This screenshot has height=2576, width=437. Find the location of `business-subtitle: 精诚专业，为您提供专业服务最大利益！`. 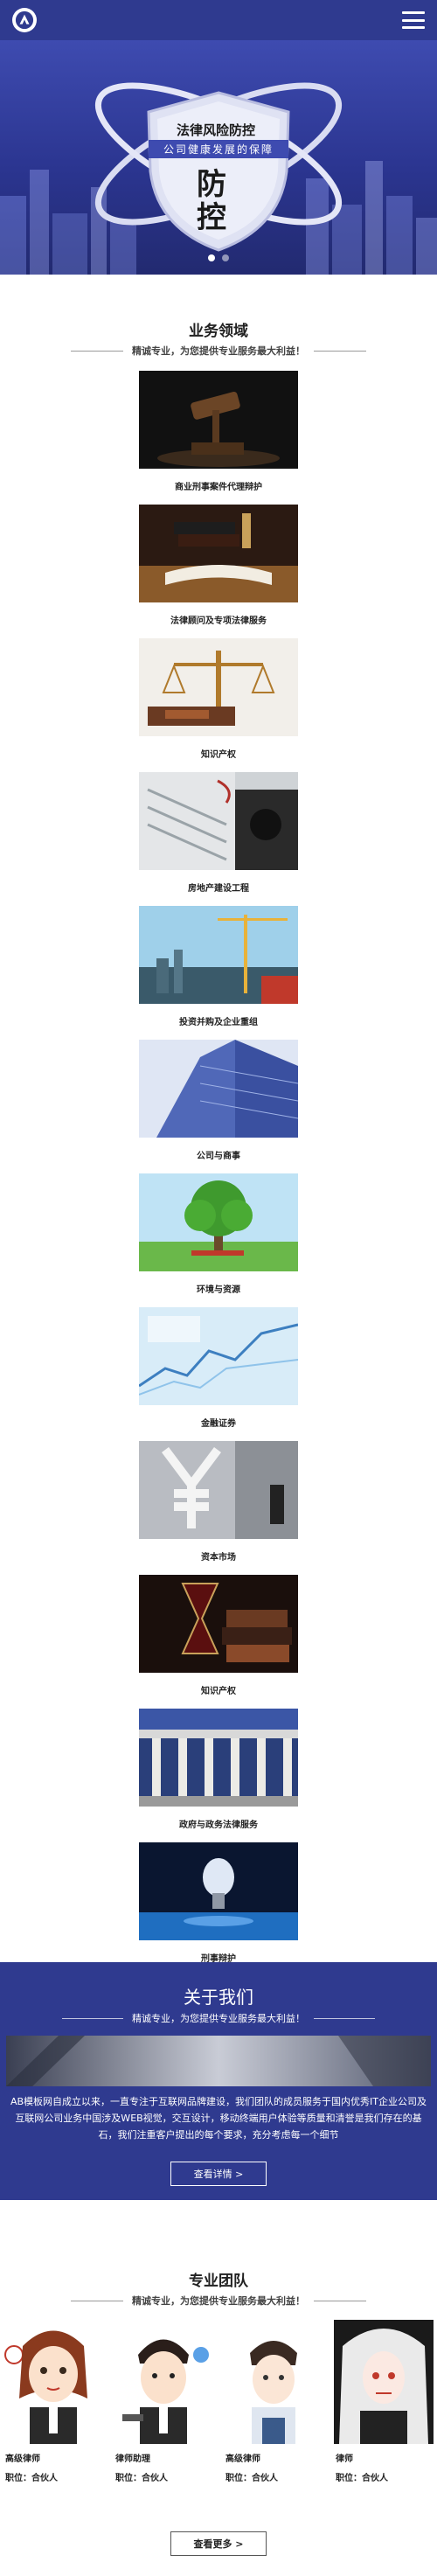

business-subtitle: 精诚专业，为您提供专业服务最大利益！ is located at coordinates (219, 351).